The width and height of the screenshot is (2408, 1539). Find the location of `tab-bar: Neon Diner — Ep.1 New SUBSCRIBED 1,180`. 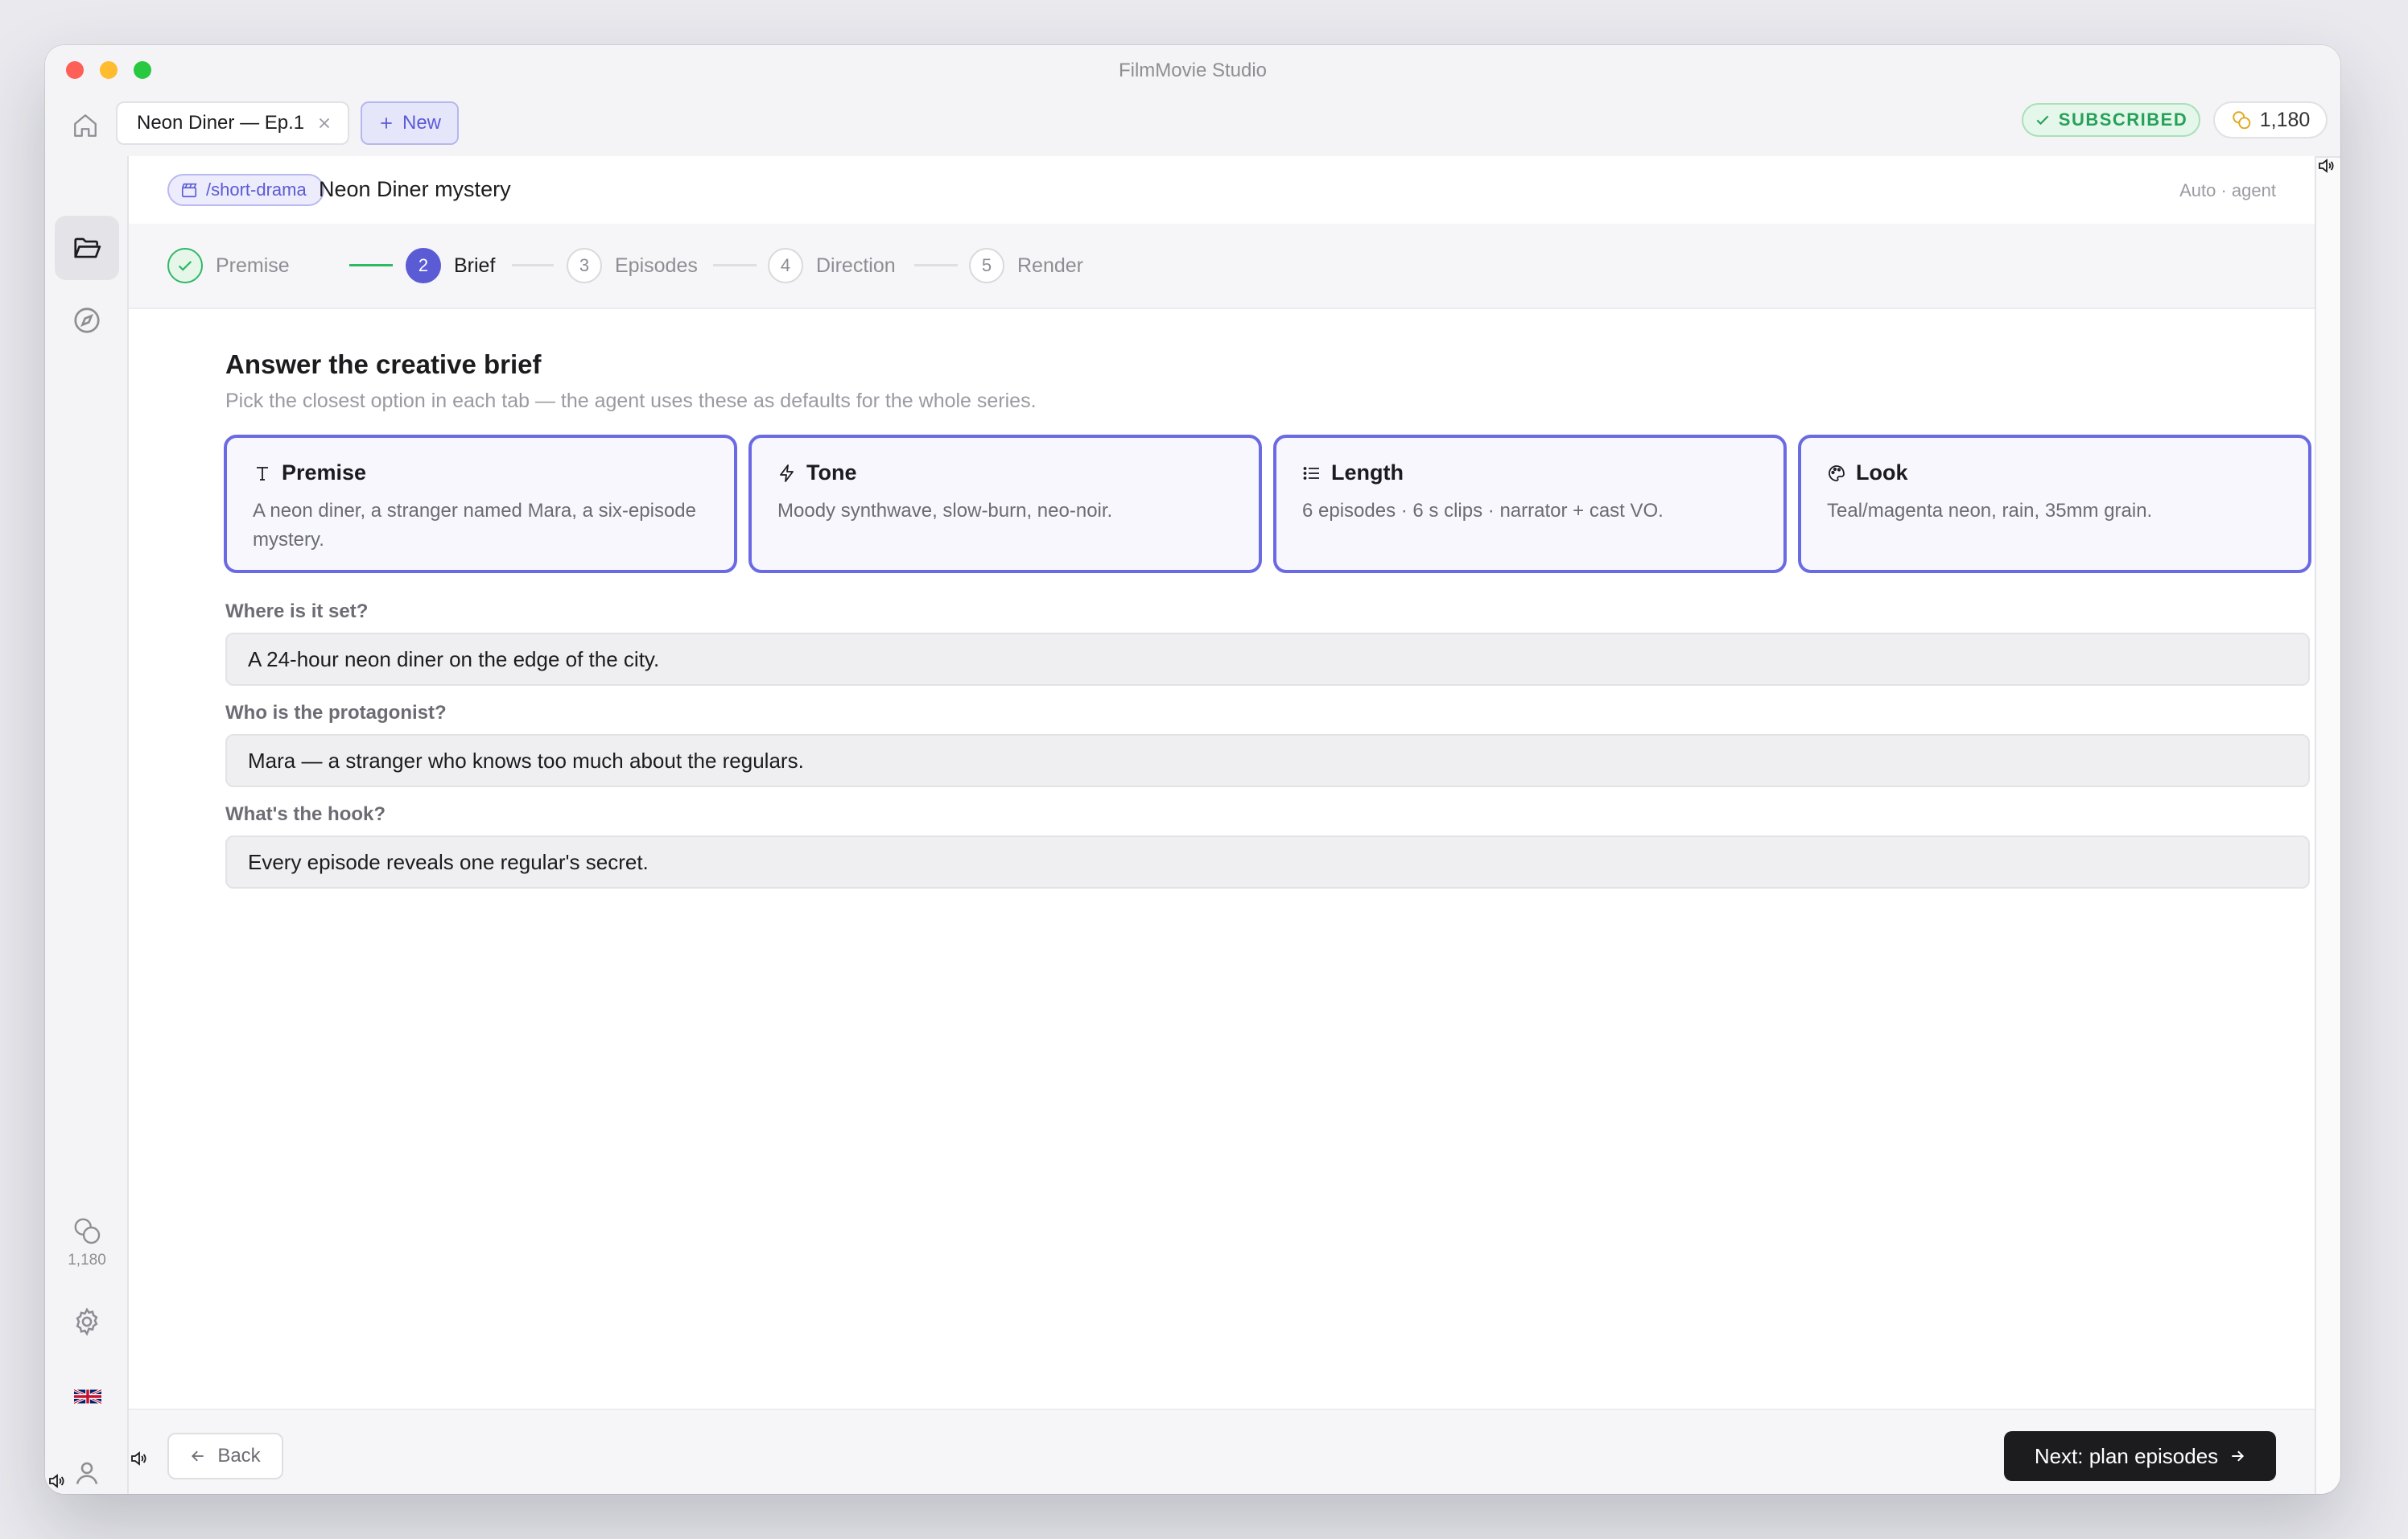

tab-bar: Neon Diner — Ep.1 New SUBSCRIBED 1,180 is located at coordinates (1192, 126).